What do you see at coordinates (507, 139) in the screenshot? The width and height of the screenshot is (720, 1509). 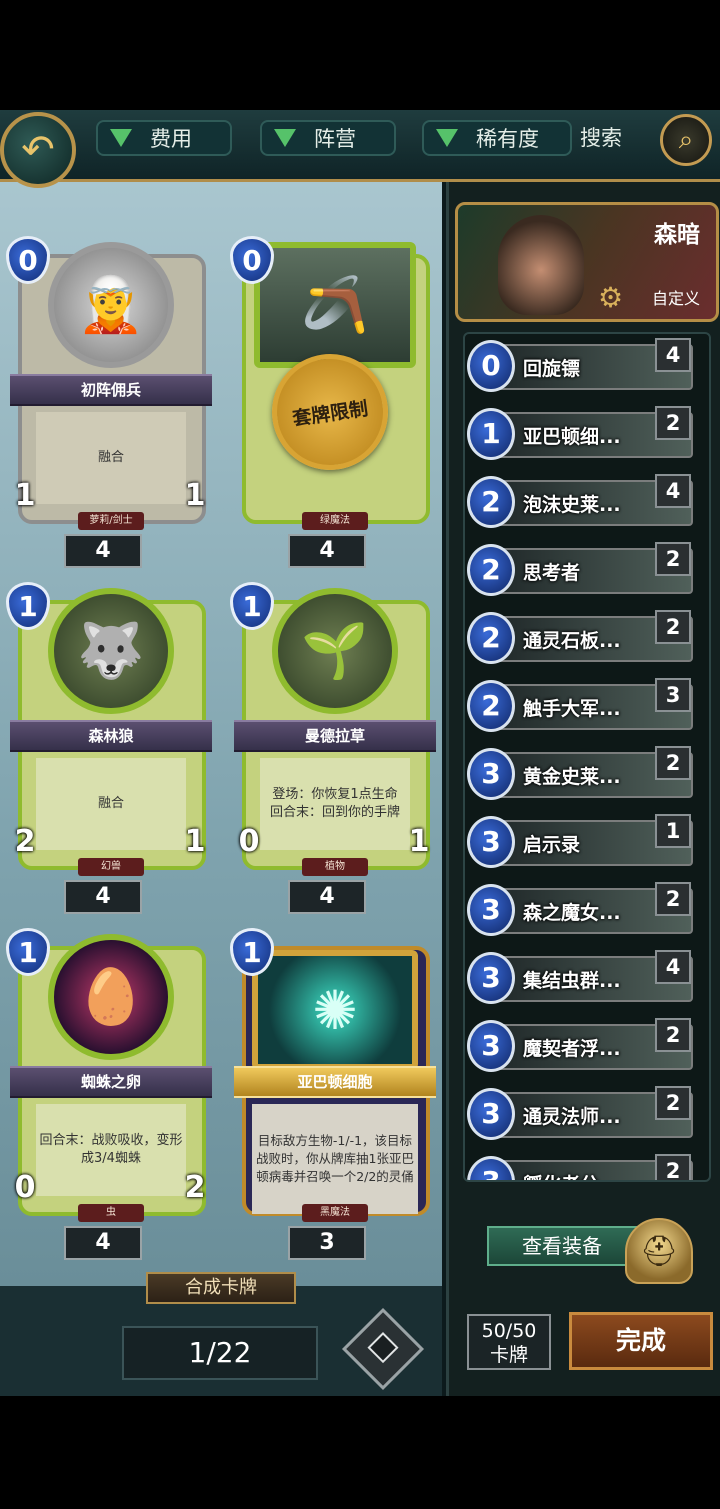 I see `filter-rarity-label: 稀有度` at bounding box center [507, 139].